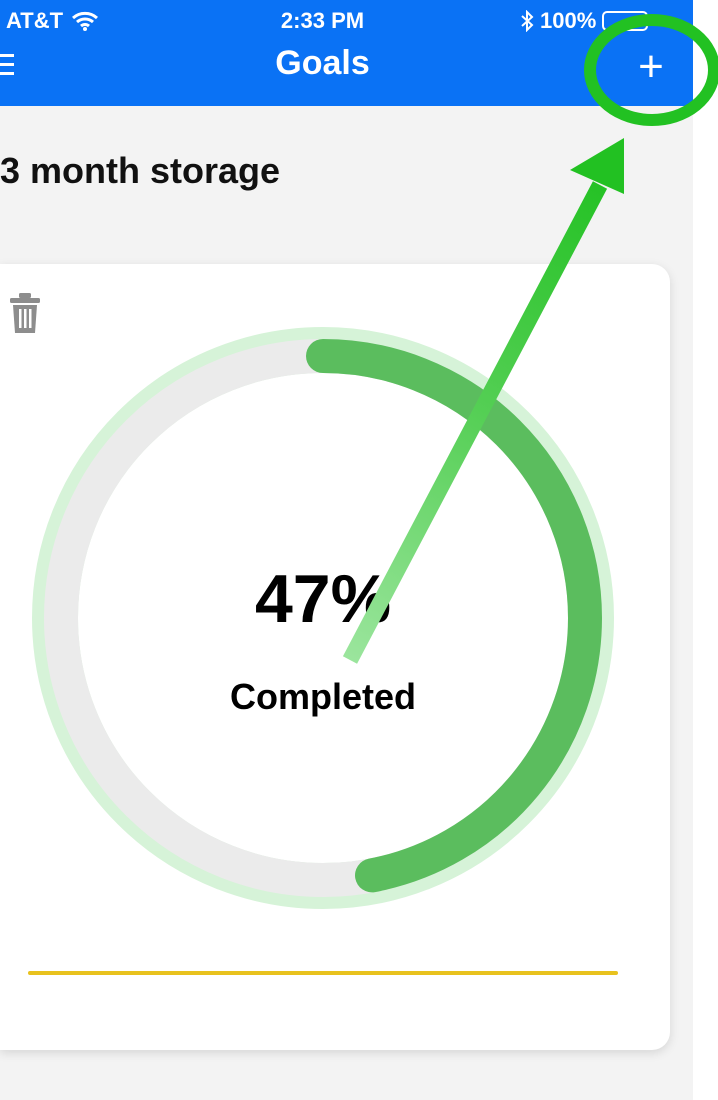 Image resolution: width=718 pixels, height=1100 pixels. What do you see at coordinates (651, 69) in the screenshot?
I see `add-goal-button: +` at bounding box center [651, 69].